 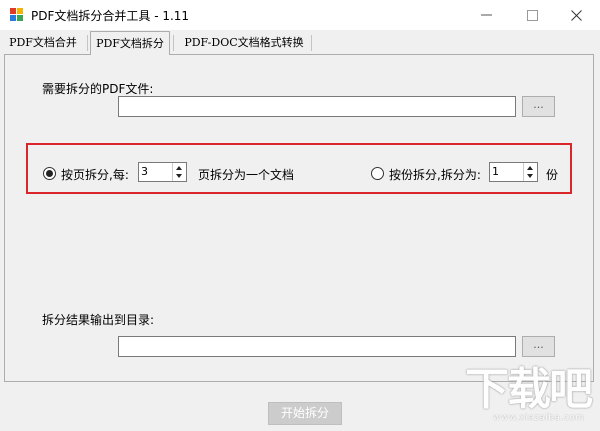 I want to click on maximize-button, so click(x=533, y=15).